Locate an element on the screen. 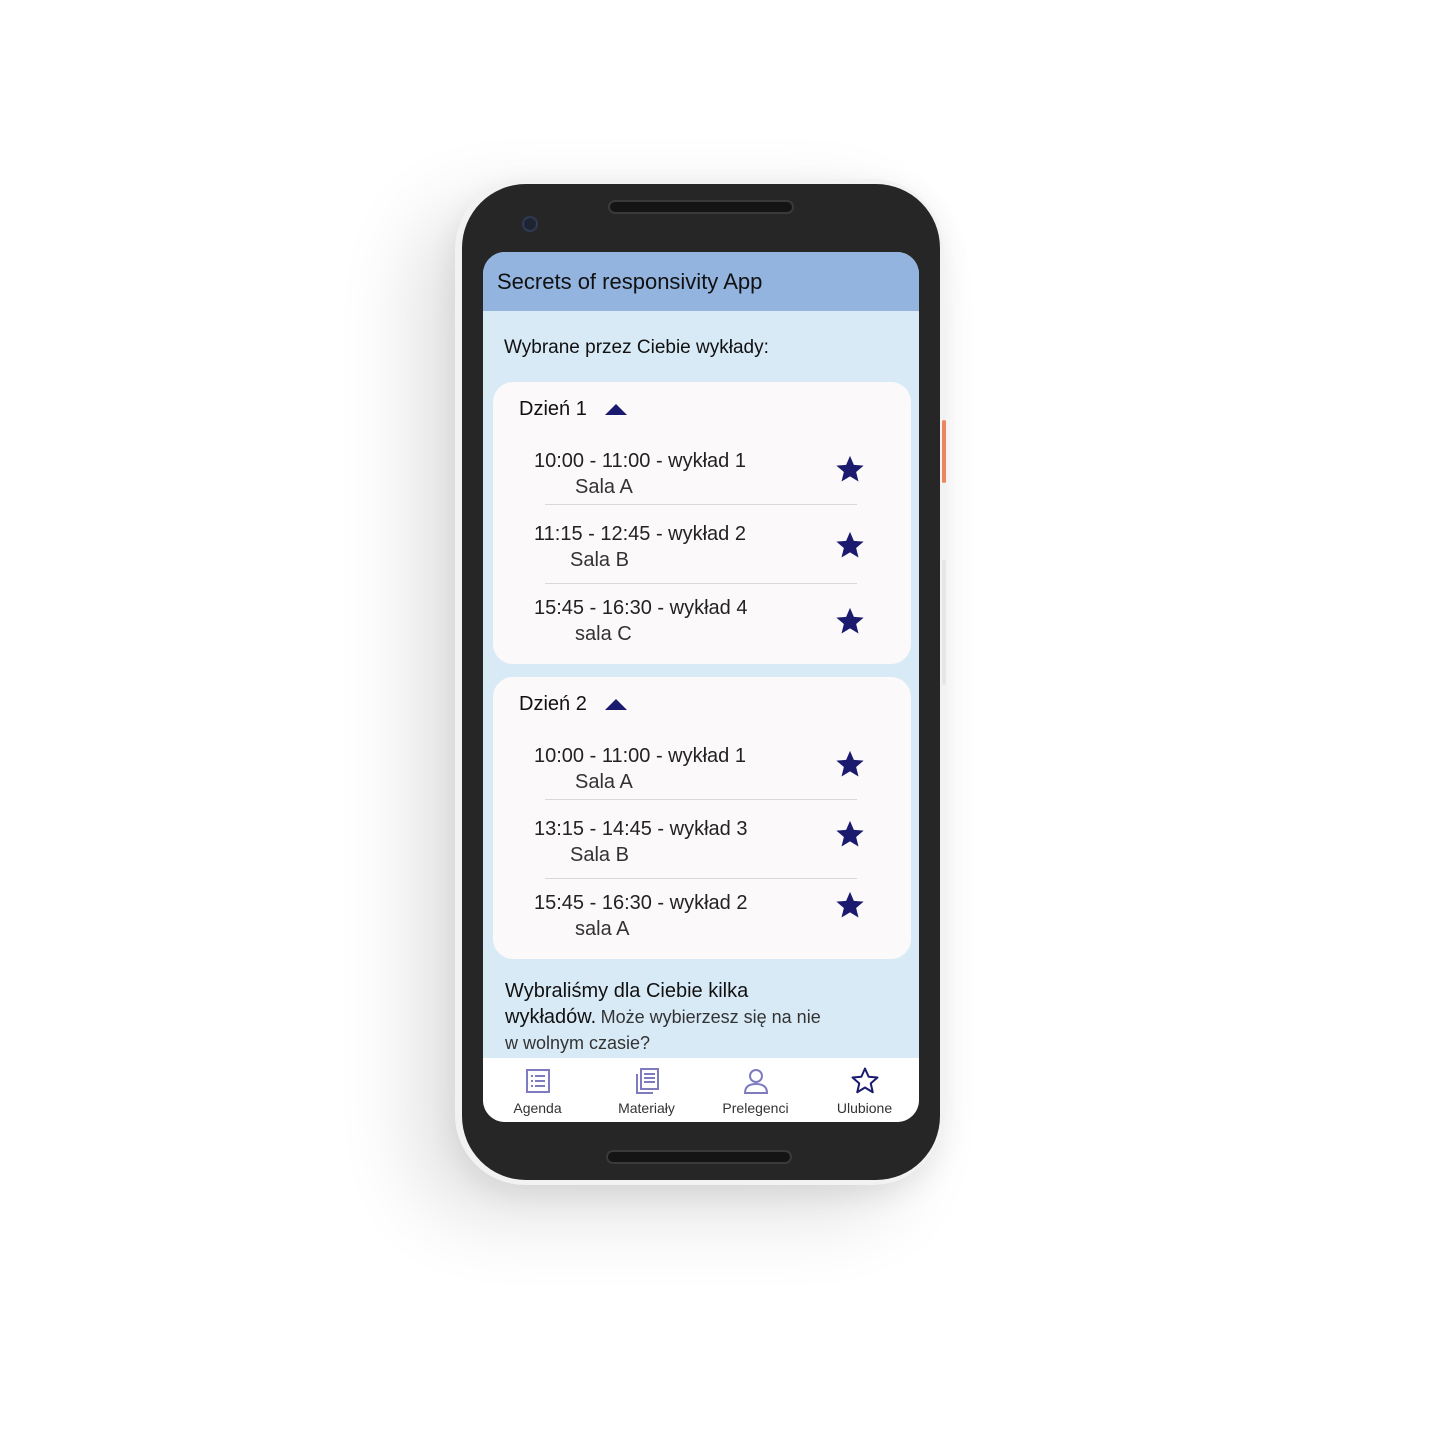 Image resolution: width=1439 pixels, height=1439 pixels. lecture-item: 11:15 - 12:45 - wykład 2 Sala B is located at coordinates (704, 553).